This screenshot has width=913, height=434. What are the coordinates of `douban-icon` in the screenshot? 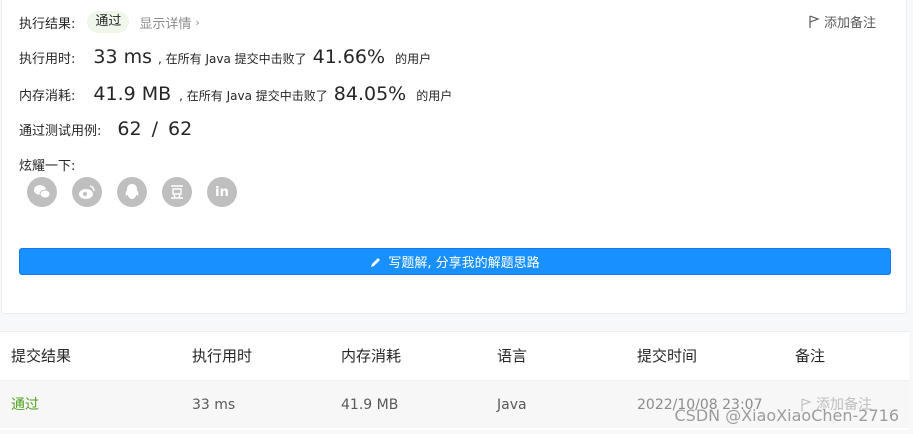 It's located at (177, 192).